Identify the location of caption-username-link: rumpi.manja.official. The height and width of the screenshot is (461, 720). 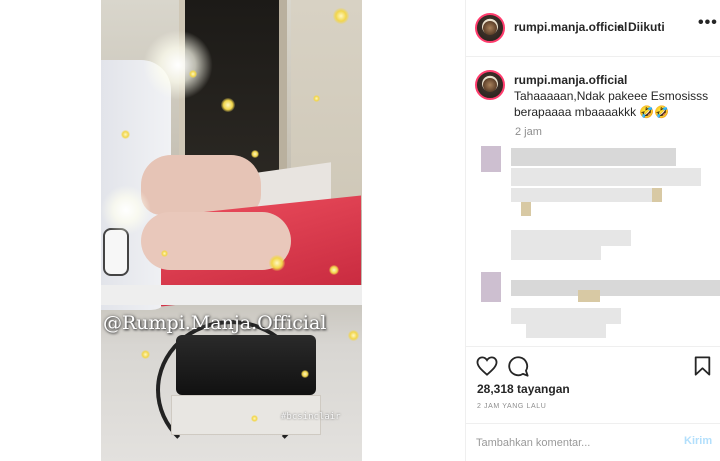
(570, 80).